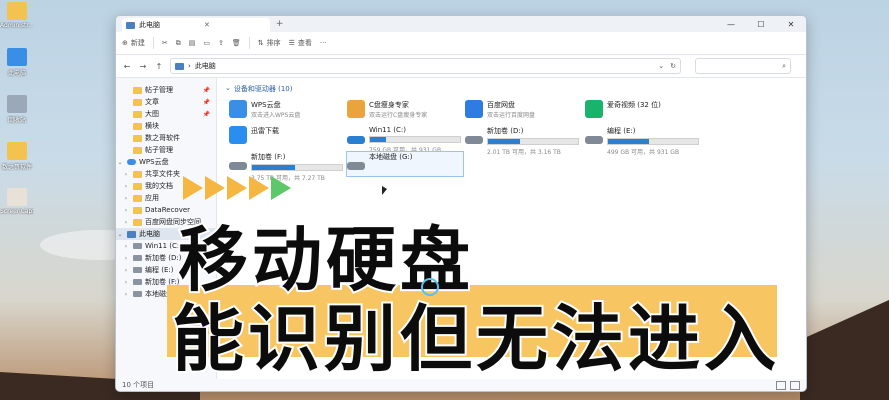  What do you see at coordinates (143, 66) in the screenshot?
I see `forward-arrow-icon: →` at bounding box center [143, 66].